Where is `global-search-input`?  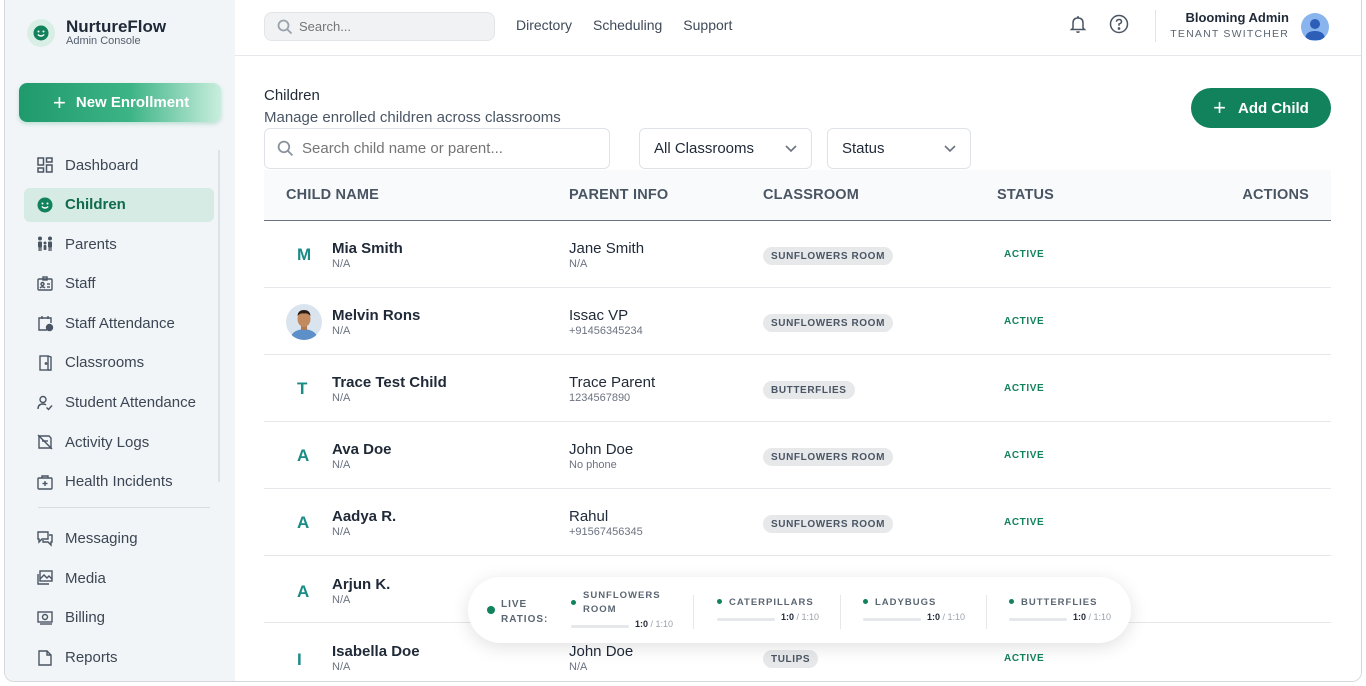 global-search-input is located at coordinates (389, 26).